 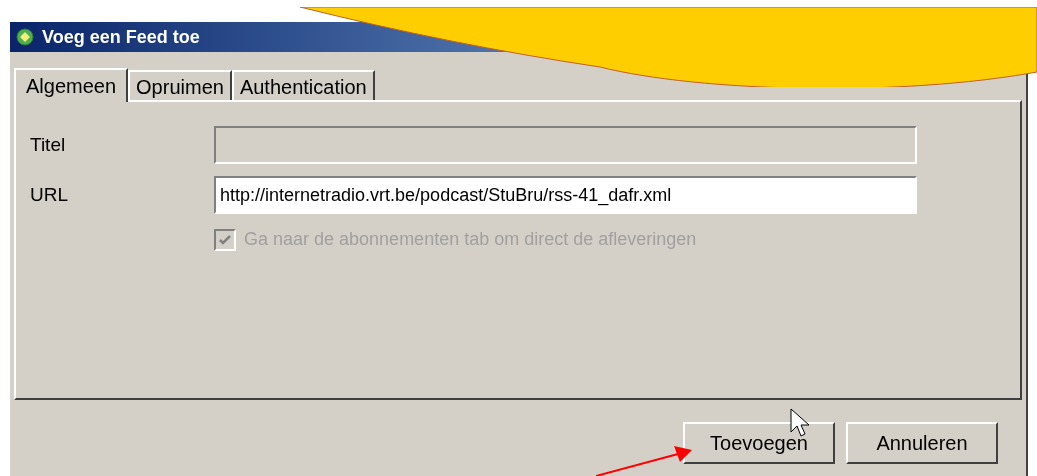 I want to click on dialog-button: Toevoegen, so click(x=759, y=443).